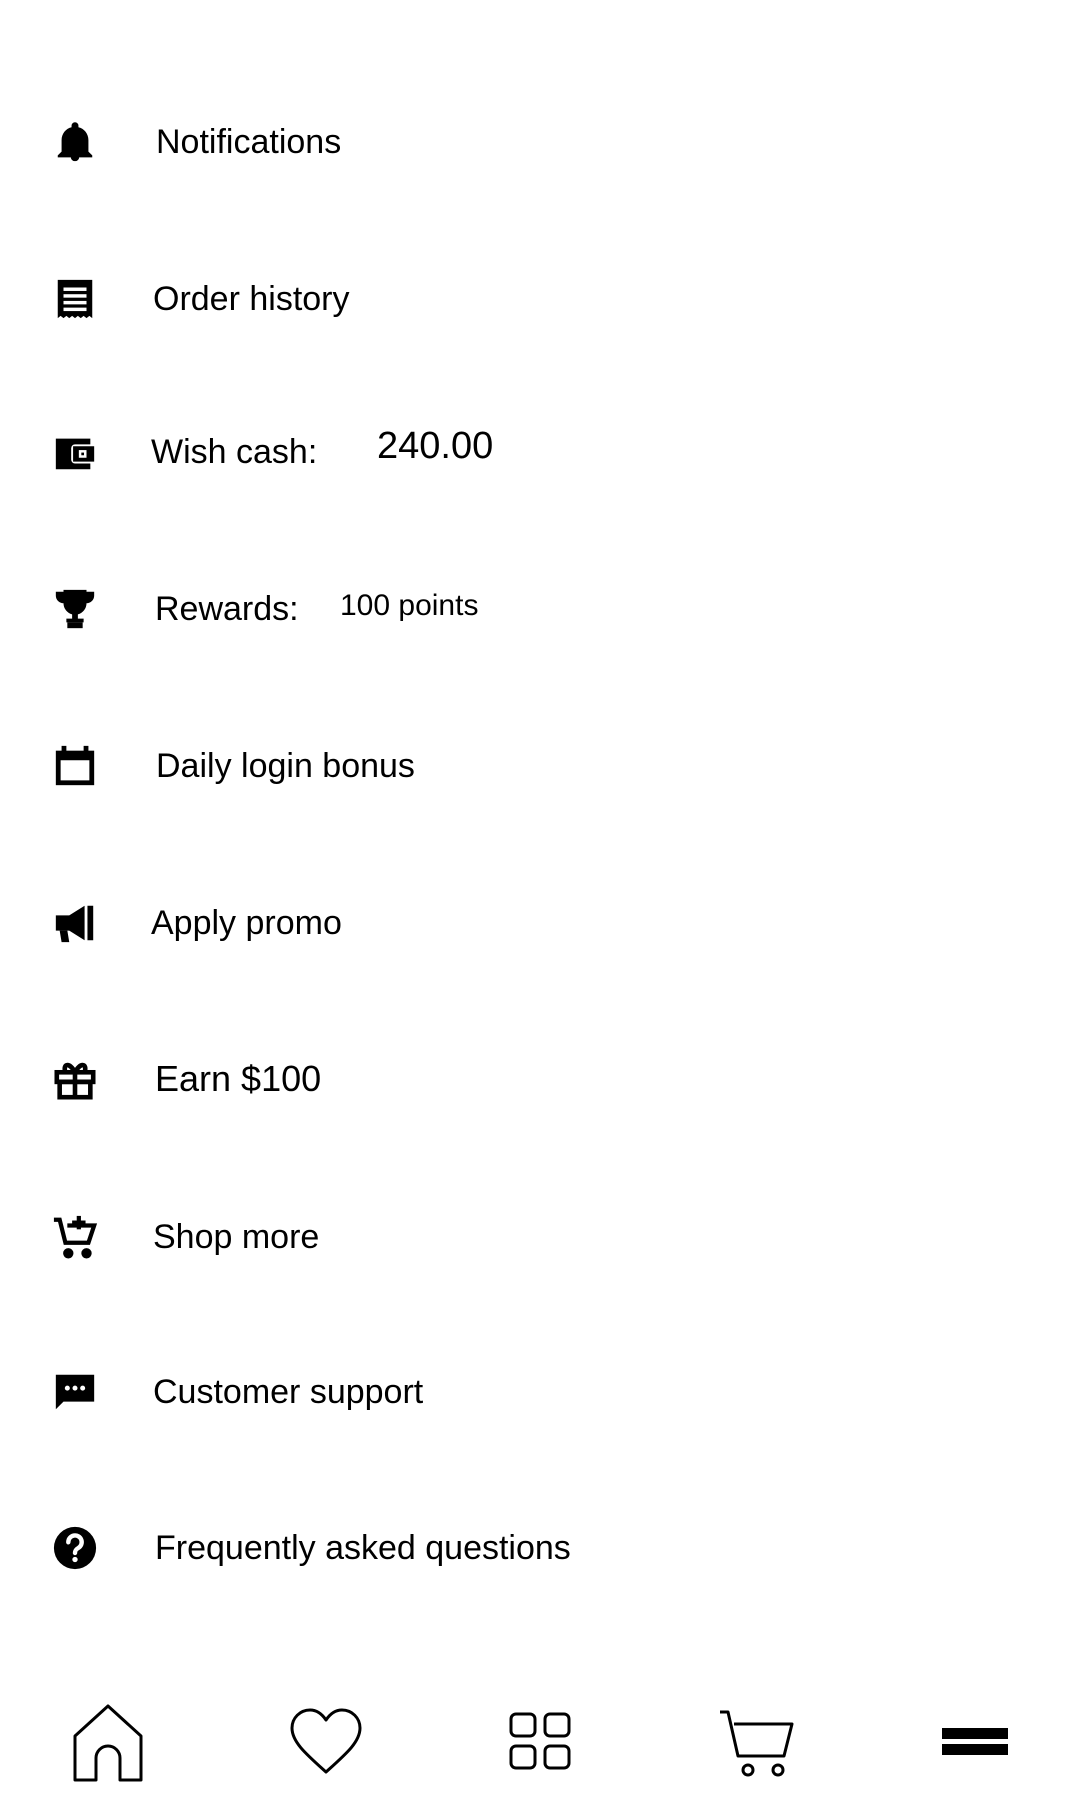 This screenshot has height=1800, width=1080. What do you see at coordinates (540, 923) in the screenshot?
I see `menu-item-apply-promo: Apply promo` at bounding box center [540, 923].